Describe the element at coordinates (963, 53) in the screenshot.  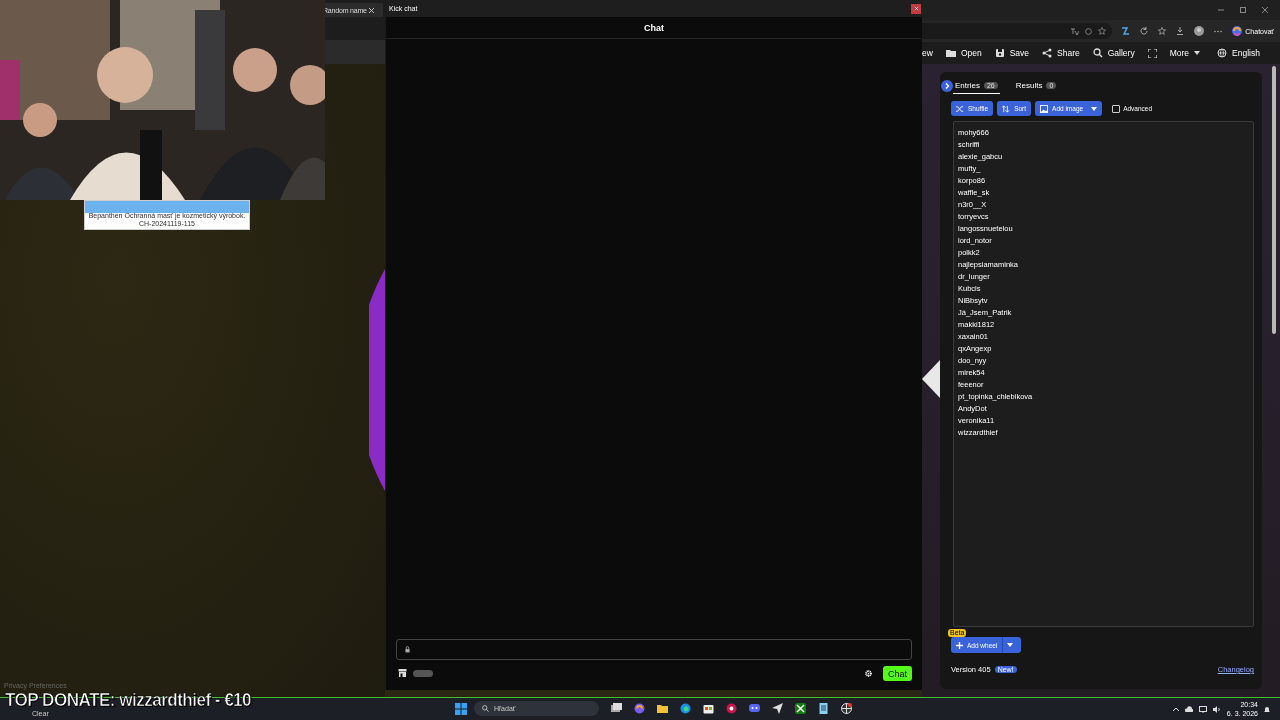
I see `menu-item: Open` at that location.